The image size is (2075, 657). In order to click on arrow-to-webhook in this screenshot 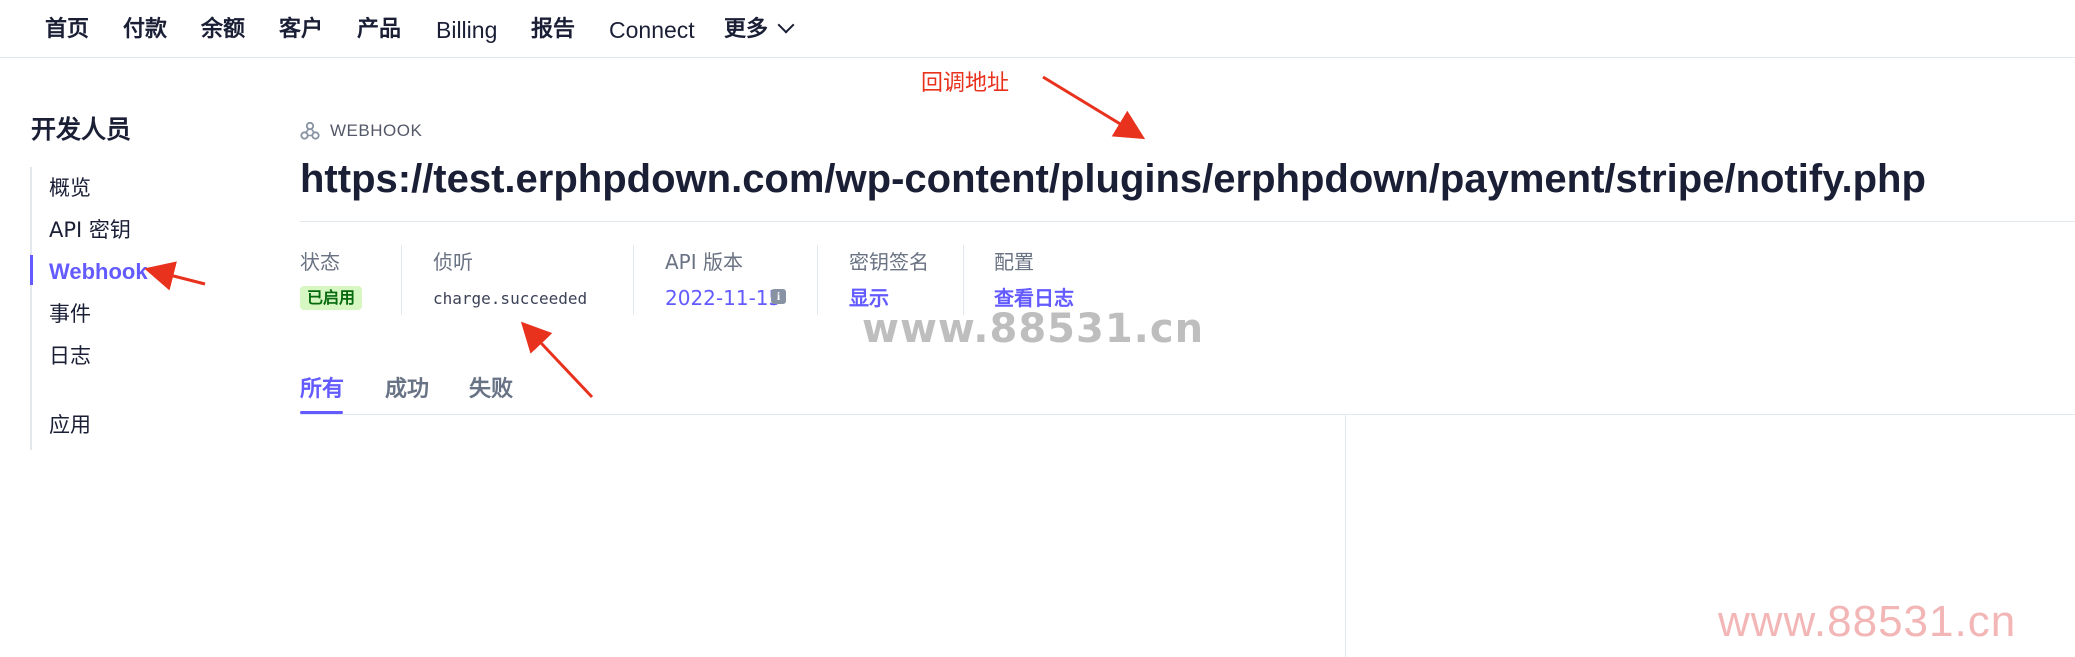, I will do `click(175, 276)`.